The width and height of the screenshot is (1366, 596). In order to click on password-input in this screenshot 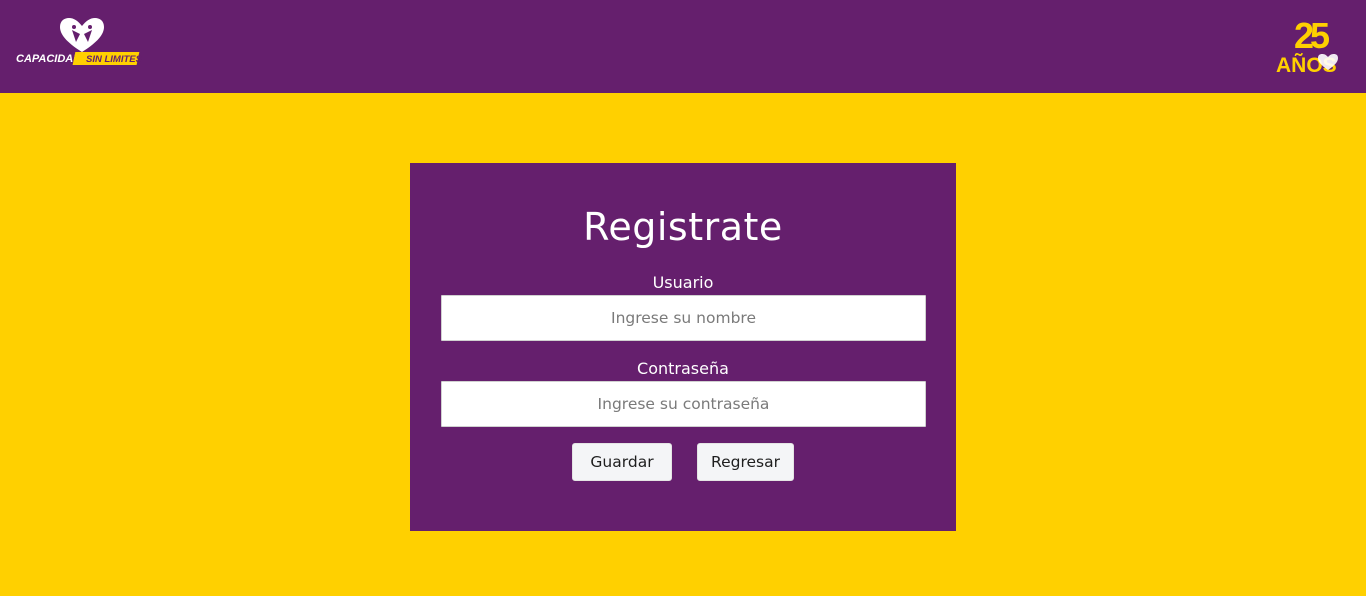, I will do `click(683, 404)`.